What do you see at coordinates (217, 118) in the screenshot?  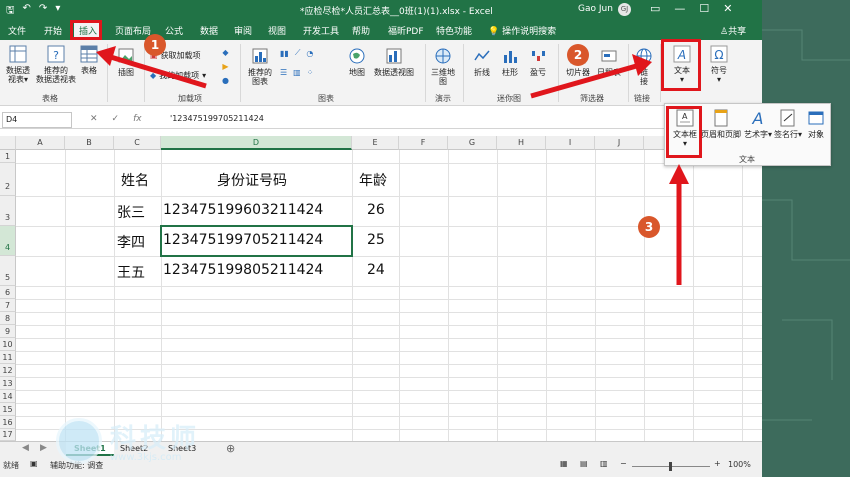 I see `formula-input: '123475199705211424` at bounding box center [217, 118].